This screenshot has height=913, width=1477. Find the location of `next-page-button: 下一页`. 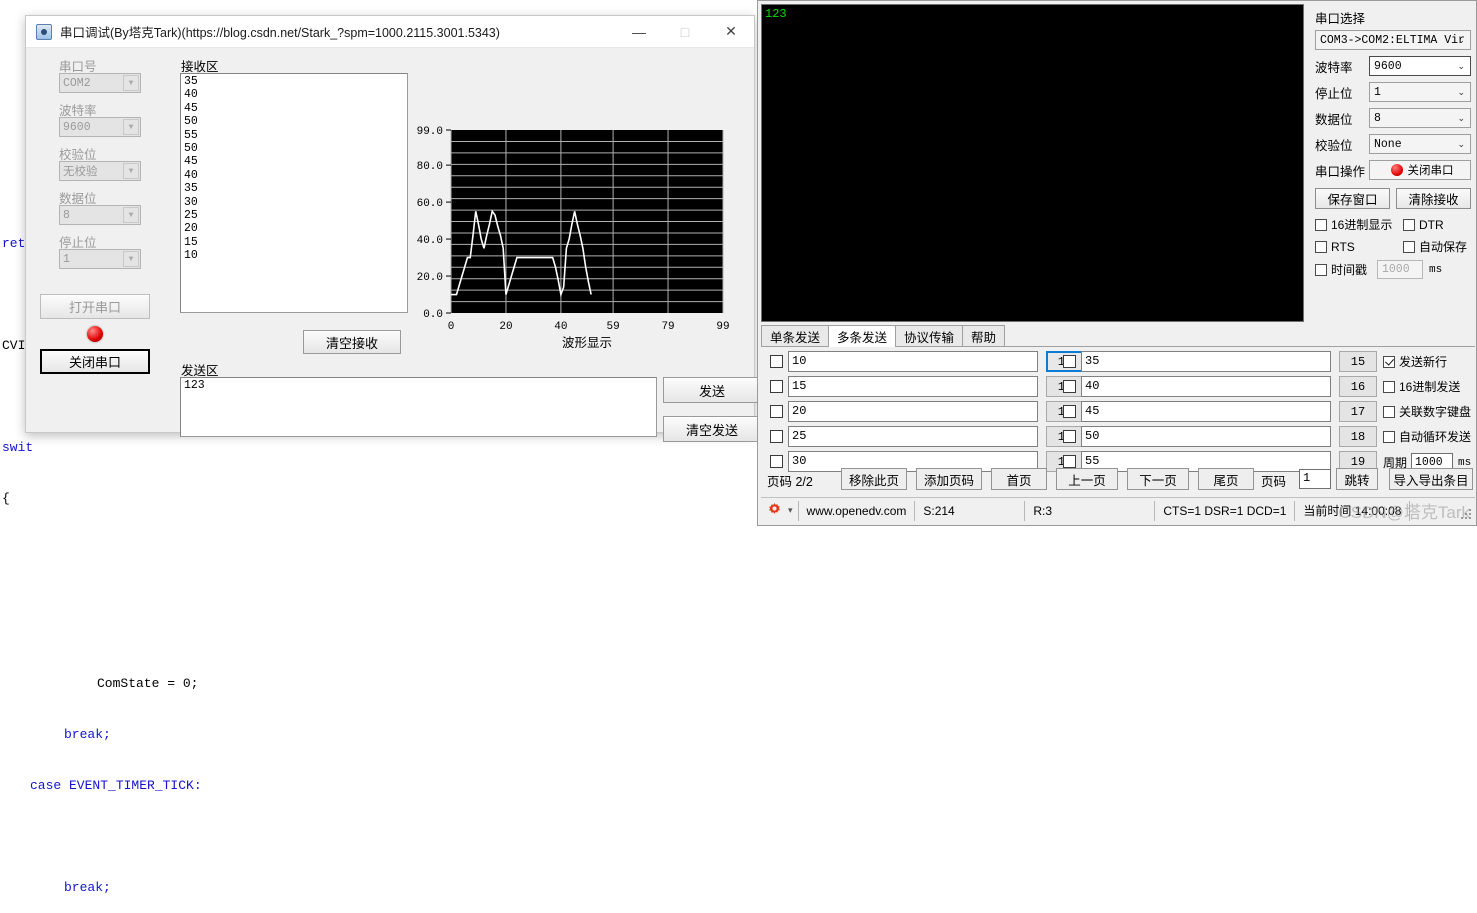

next-page-button: 下一页 is located at coordinates (1158, 479).